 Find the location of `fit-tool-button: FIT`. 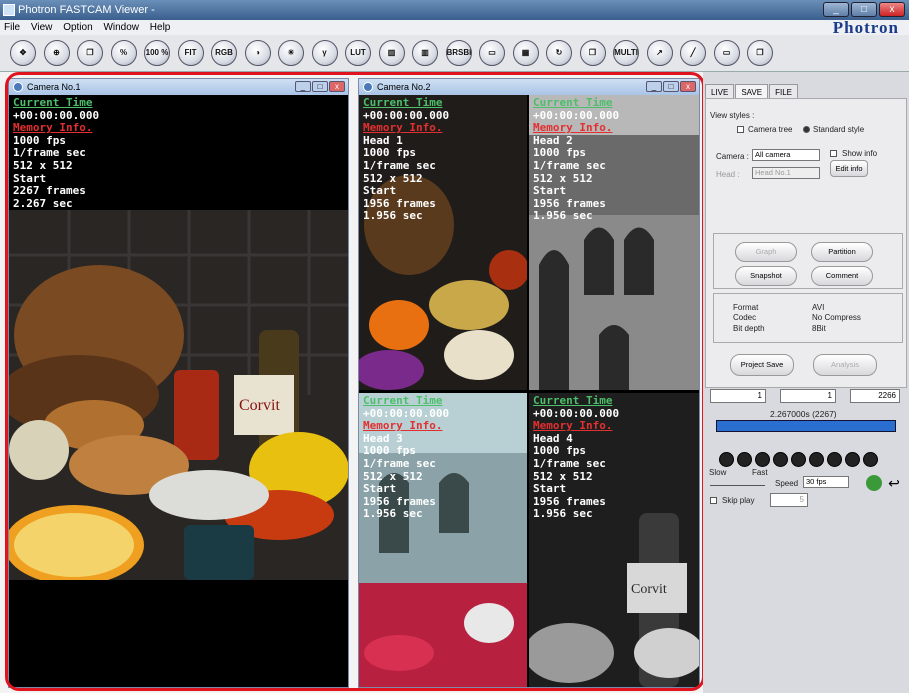

fit-tool-button: FIT is located at coordinates (190, 53).